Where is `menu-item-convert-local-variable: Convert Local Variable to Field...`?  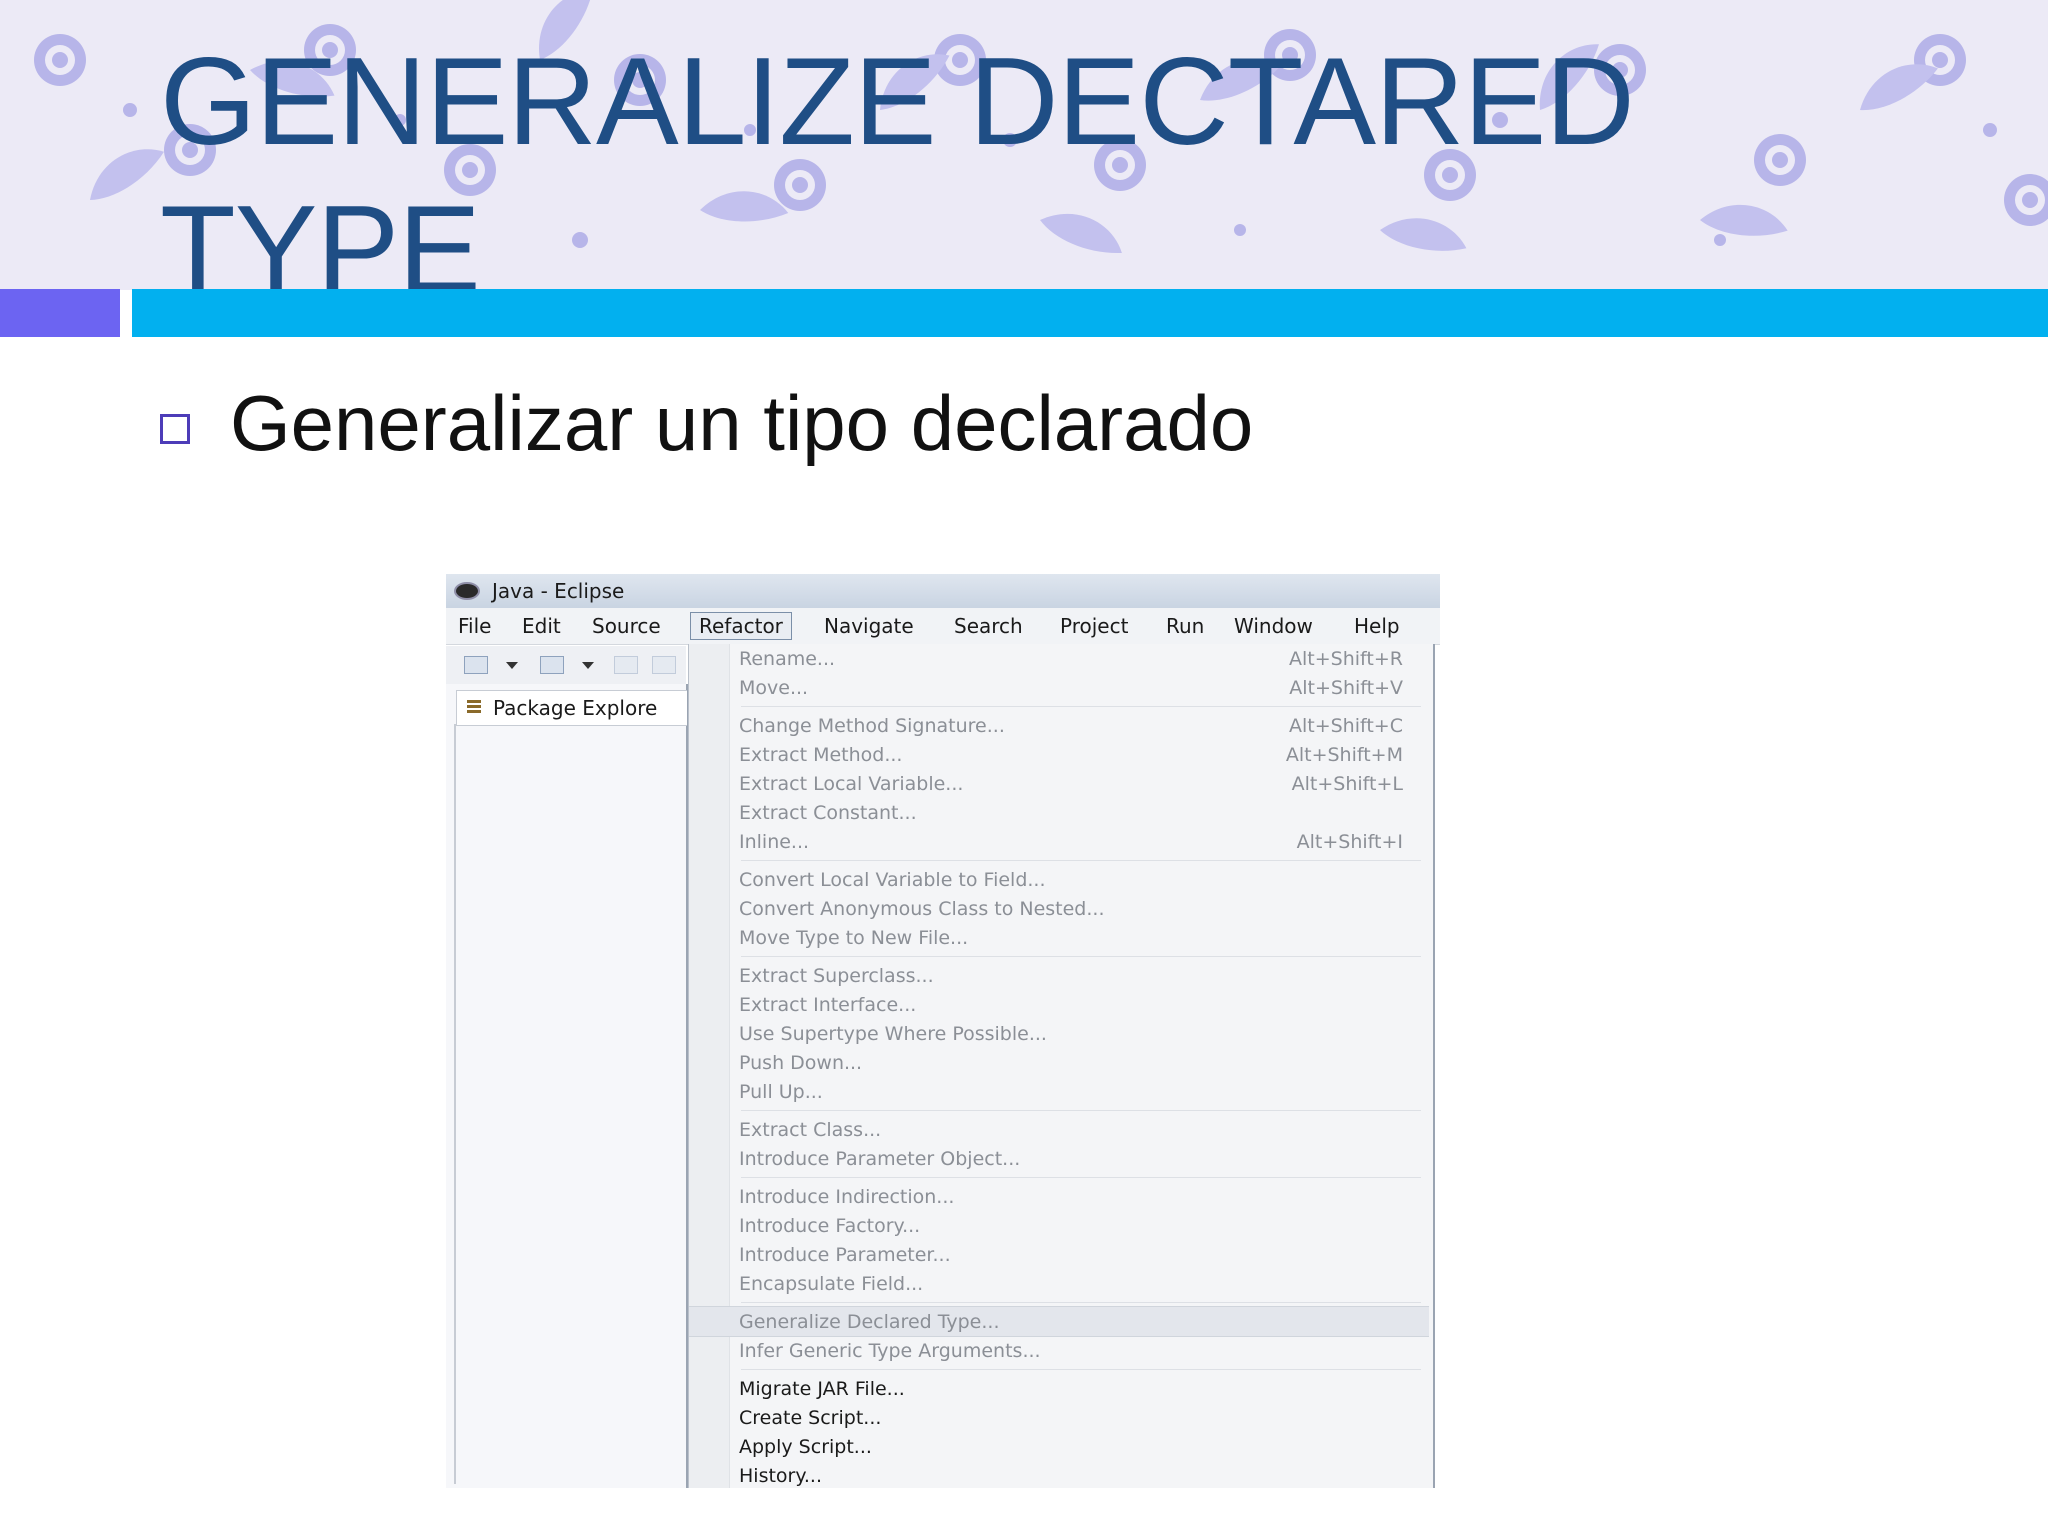
menu-item-convert-local-variable: Convert Local Variable to Field... is located at coordinates (1059, 879).